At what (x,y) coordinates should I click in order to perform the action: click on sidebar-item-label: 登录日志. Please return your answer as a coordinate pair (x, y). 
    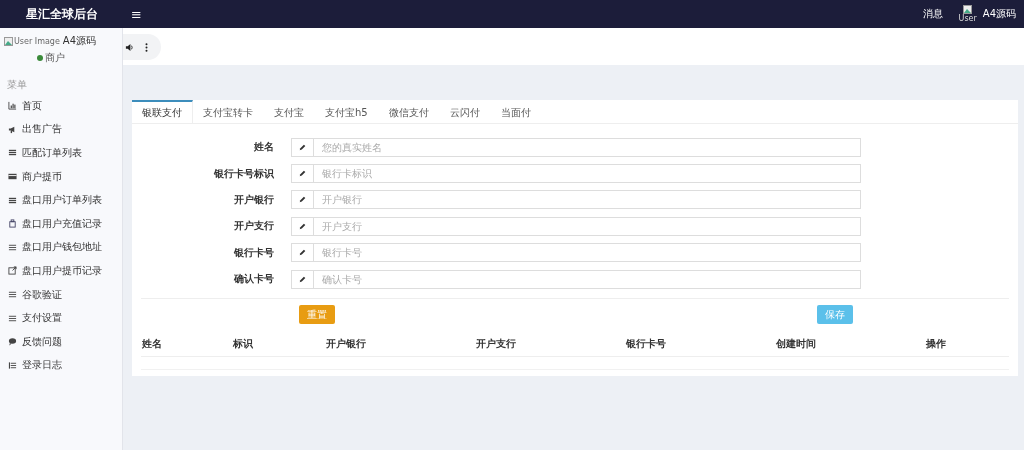
    Looking at the image, I should click on (42, 365).